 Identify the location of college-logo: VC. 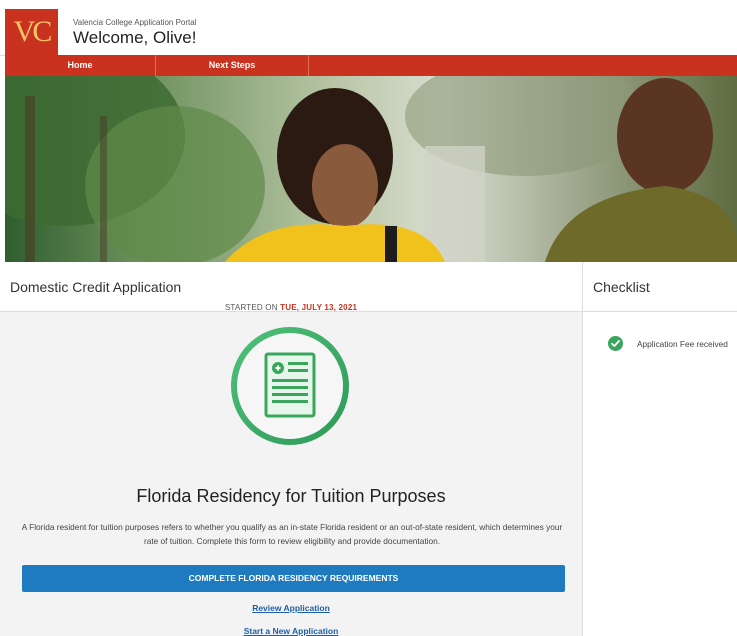
(31, 32).